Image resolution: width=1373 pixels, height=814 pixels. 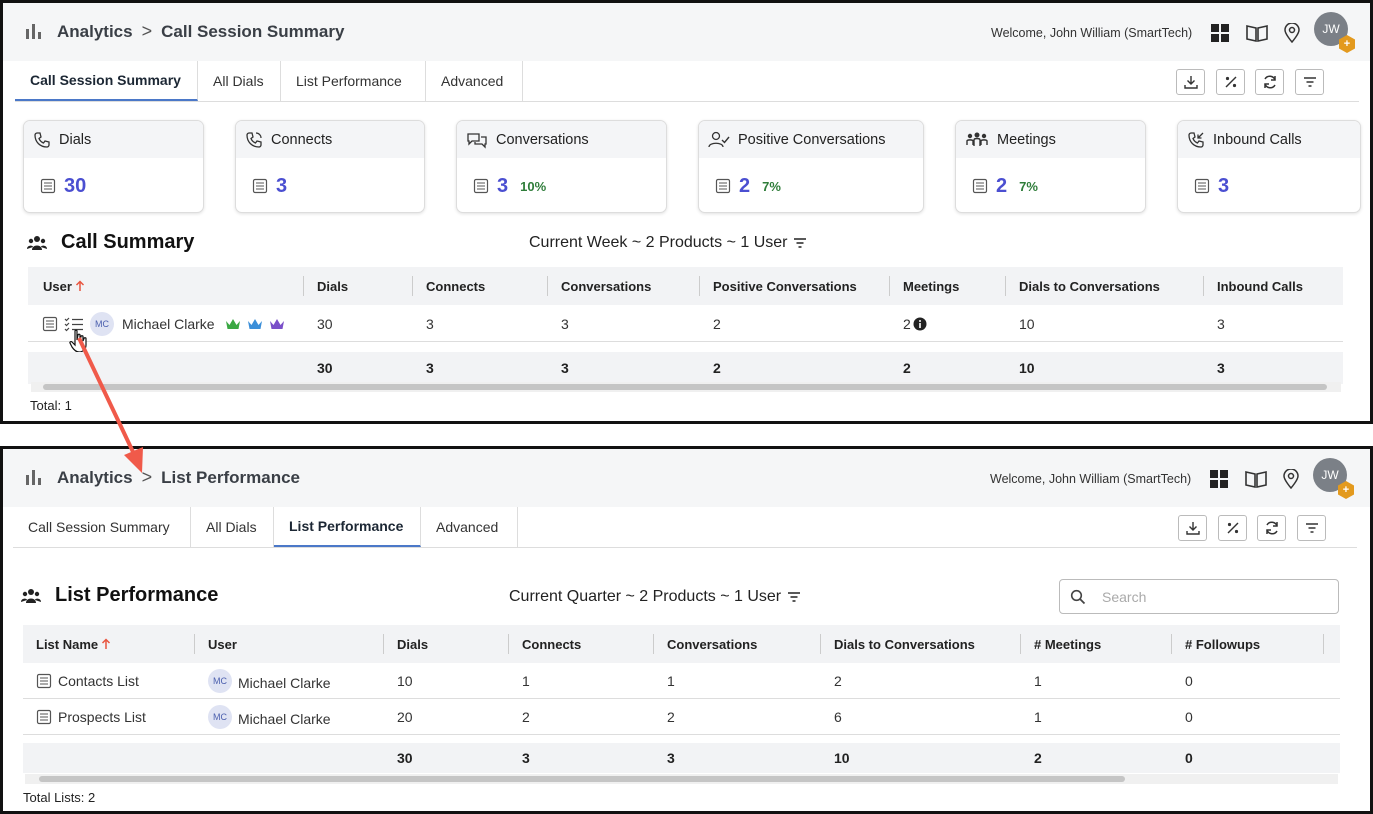 What do you see at coordinates (668, 243) in the screenshot?
I see `filter-summary: Current Week ~ 2 Products ~ 1 User` at bounding box center [668, 243].